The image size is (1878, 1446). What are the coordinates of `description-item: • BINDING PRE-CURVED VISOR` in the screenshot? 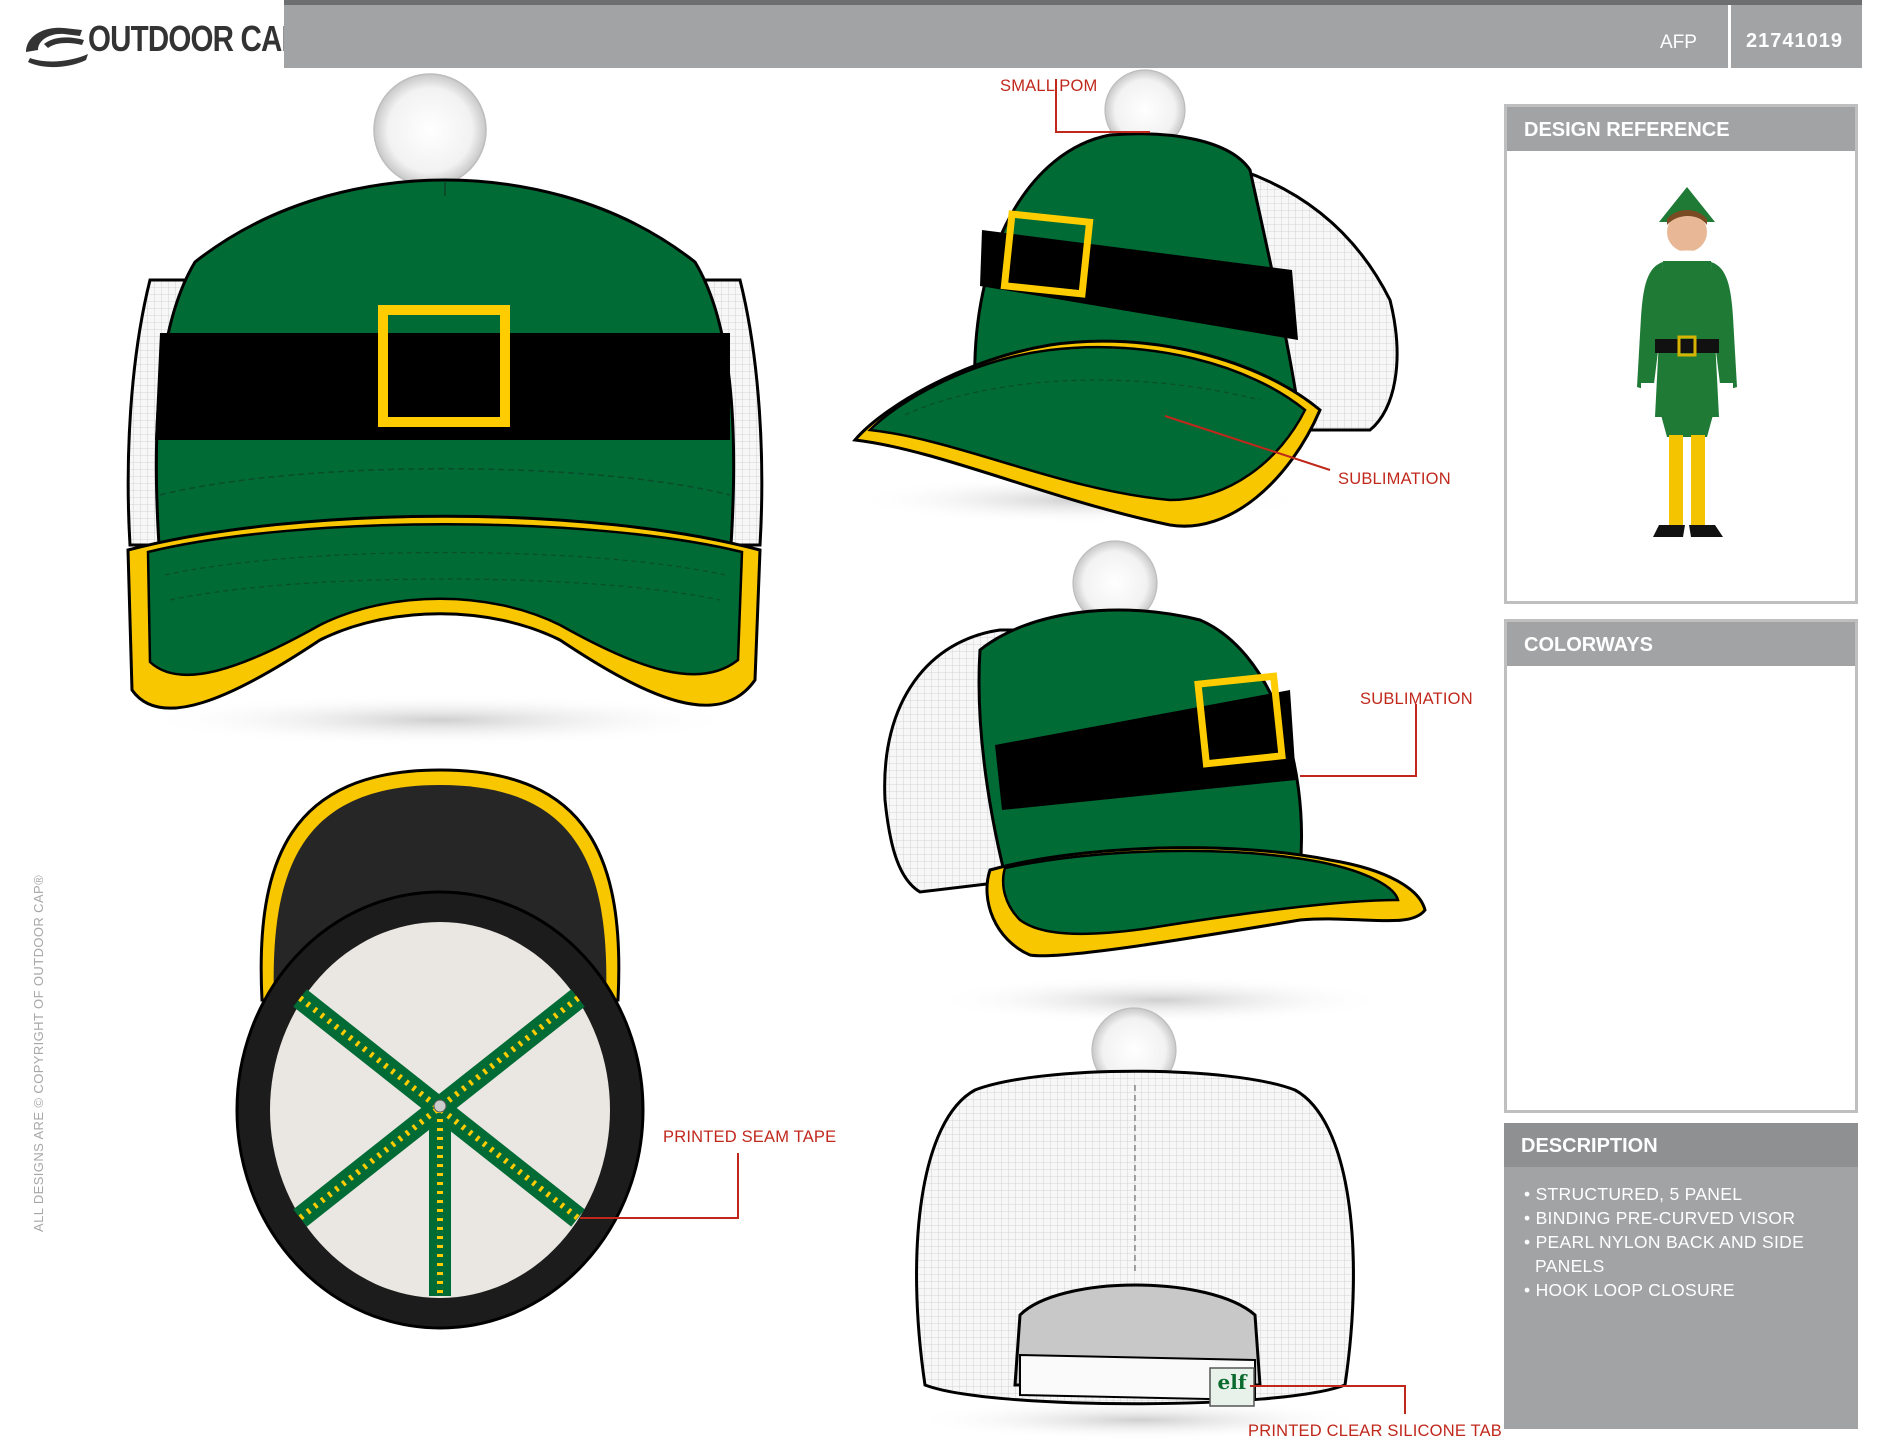 It's located at (1660, 1218).